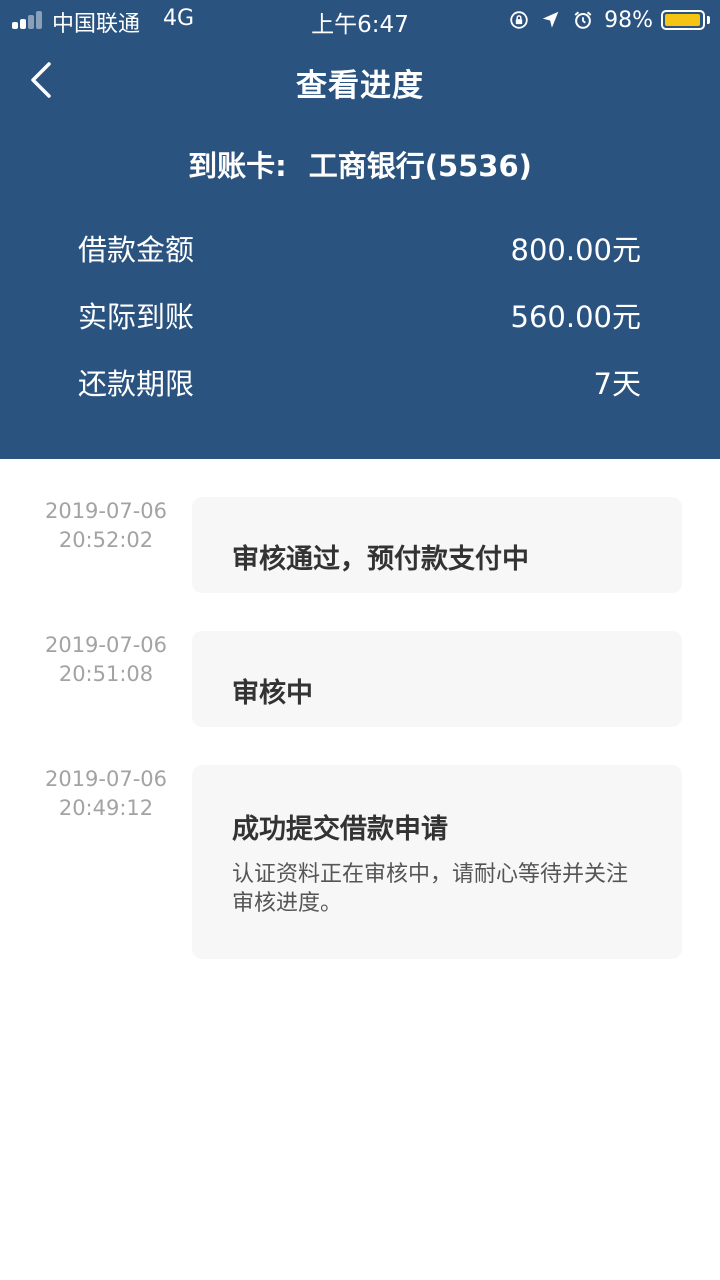  What do you see at coordinates (272, 693) in the screenshot?
I see `timeline-title: 审核中` at bounding box center [272, 693].